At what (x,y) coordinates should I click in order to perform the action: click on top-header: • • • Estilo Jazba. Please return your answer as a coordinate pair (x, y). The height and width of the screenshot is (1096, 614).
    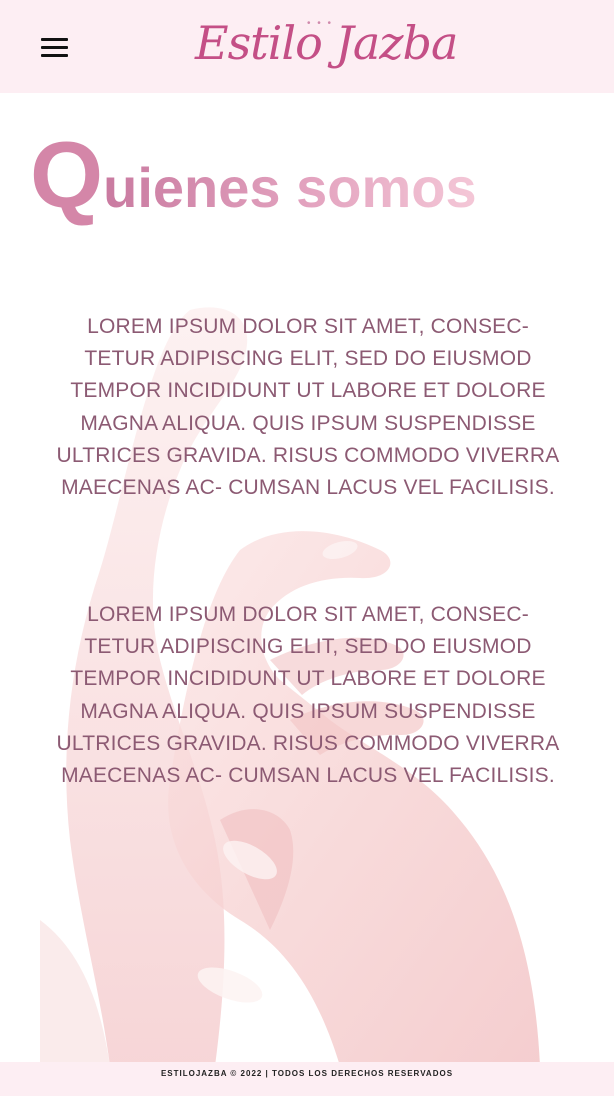
    Looking at the image, I should click on (307, 46).